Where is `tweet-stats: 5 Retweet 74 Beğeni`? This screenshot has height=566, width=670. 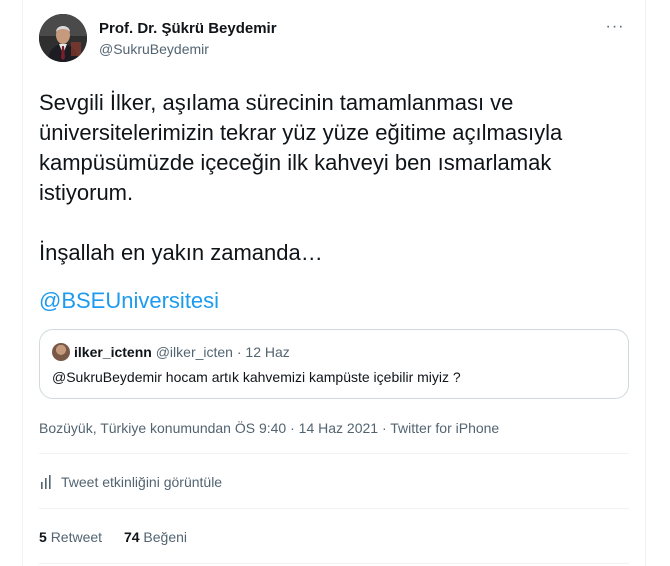 tweet-stats: 5 Retweet 74 Beğeni is located at coordinates (122, 537).